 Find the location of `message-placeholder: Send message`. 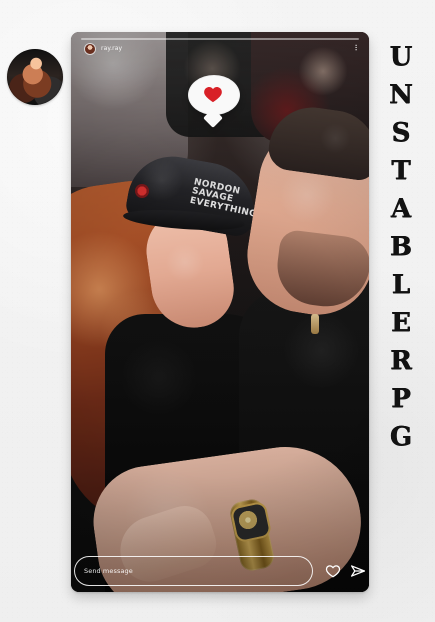

message-placeholder: Send message is located at coordinates (108, 570).